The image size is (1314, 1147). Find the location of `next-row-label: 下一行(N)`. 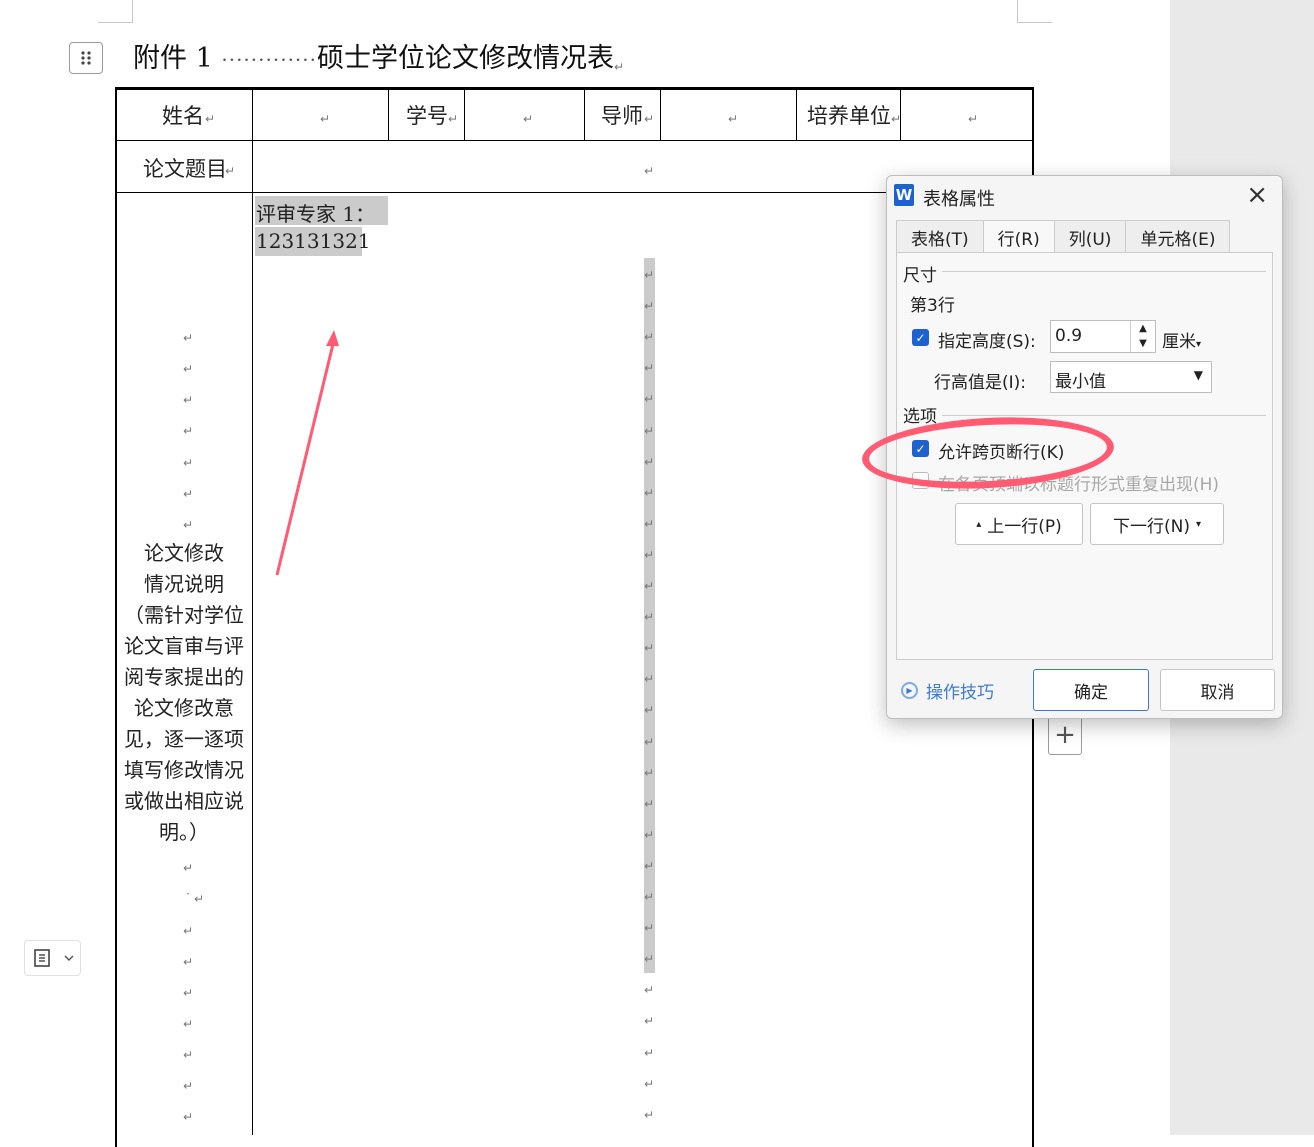

next-row-label: 下一行(N) is located at coordinates (1151, 526).